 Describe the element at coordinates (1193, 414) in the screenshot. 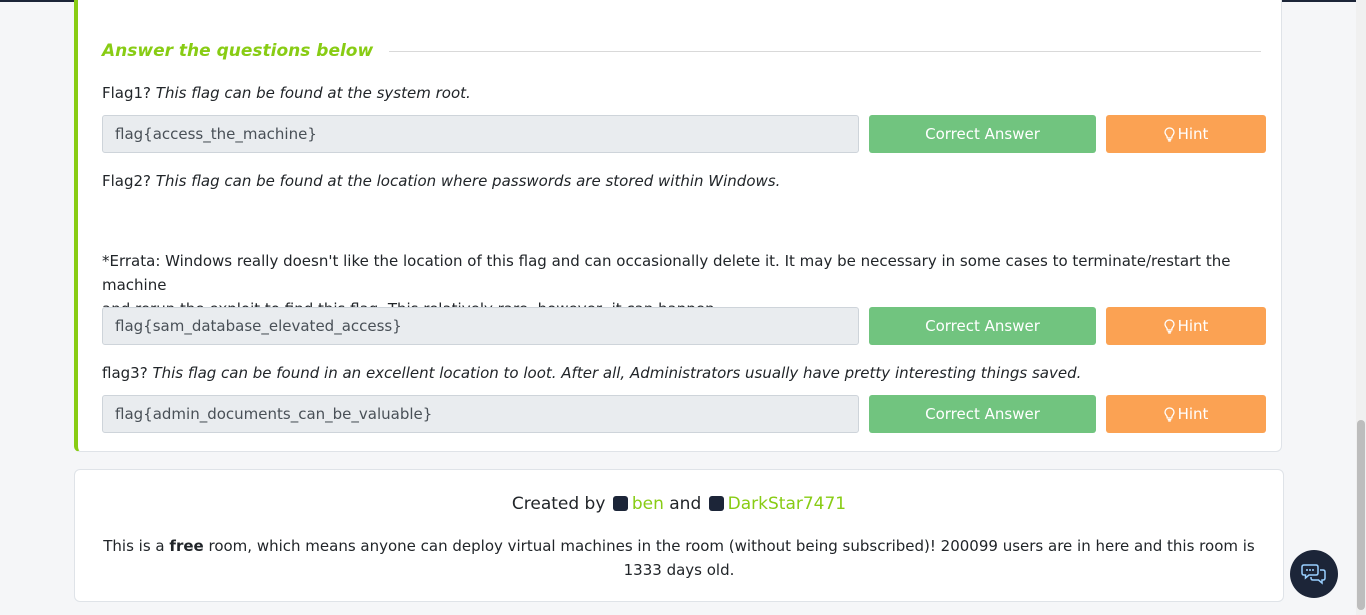

I see `hint-label-3: Hint` at that location.